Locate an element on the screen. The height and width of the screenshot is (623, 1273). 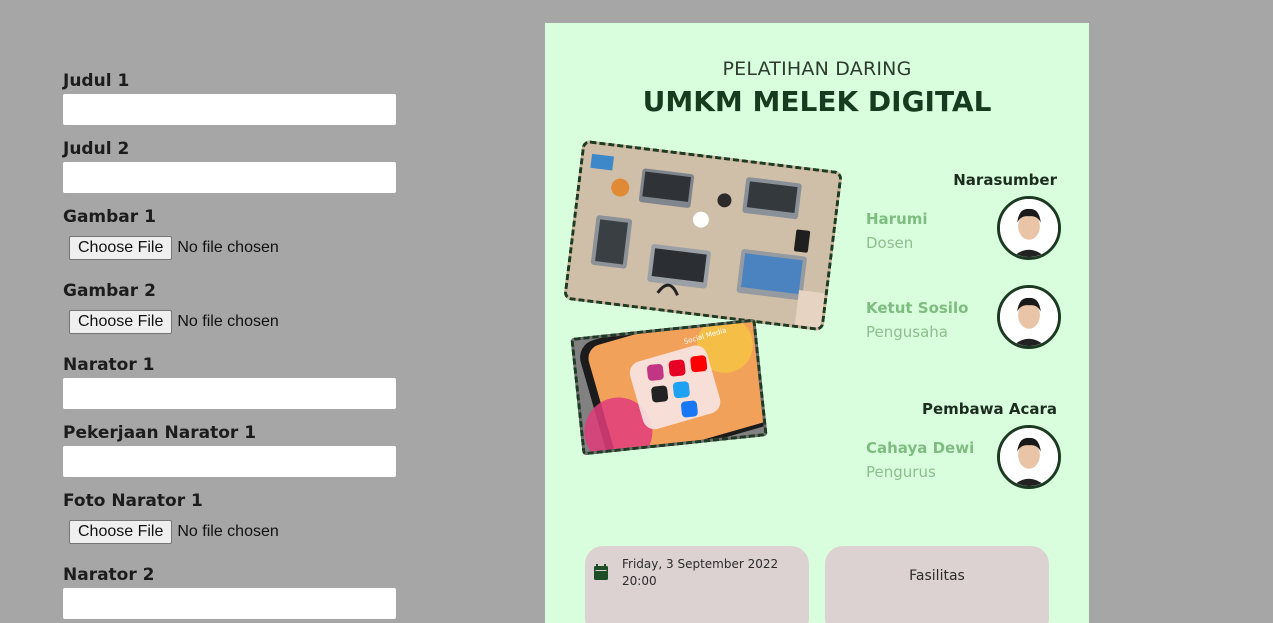
poster-image-2: Social Media is located at coordinates (669, 387).